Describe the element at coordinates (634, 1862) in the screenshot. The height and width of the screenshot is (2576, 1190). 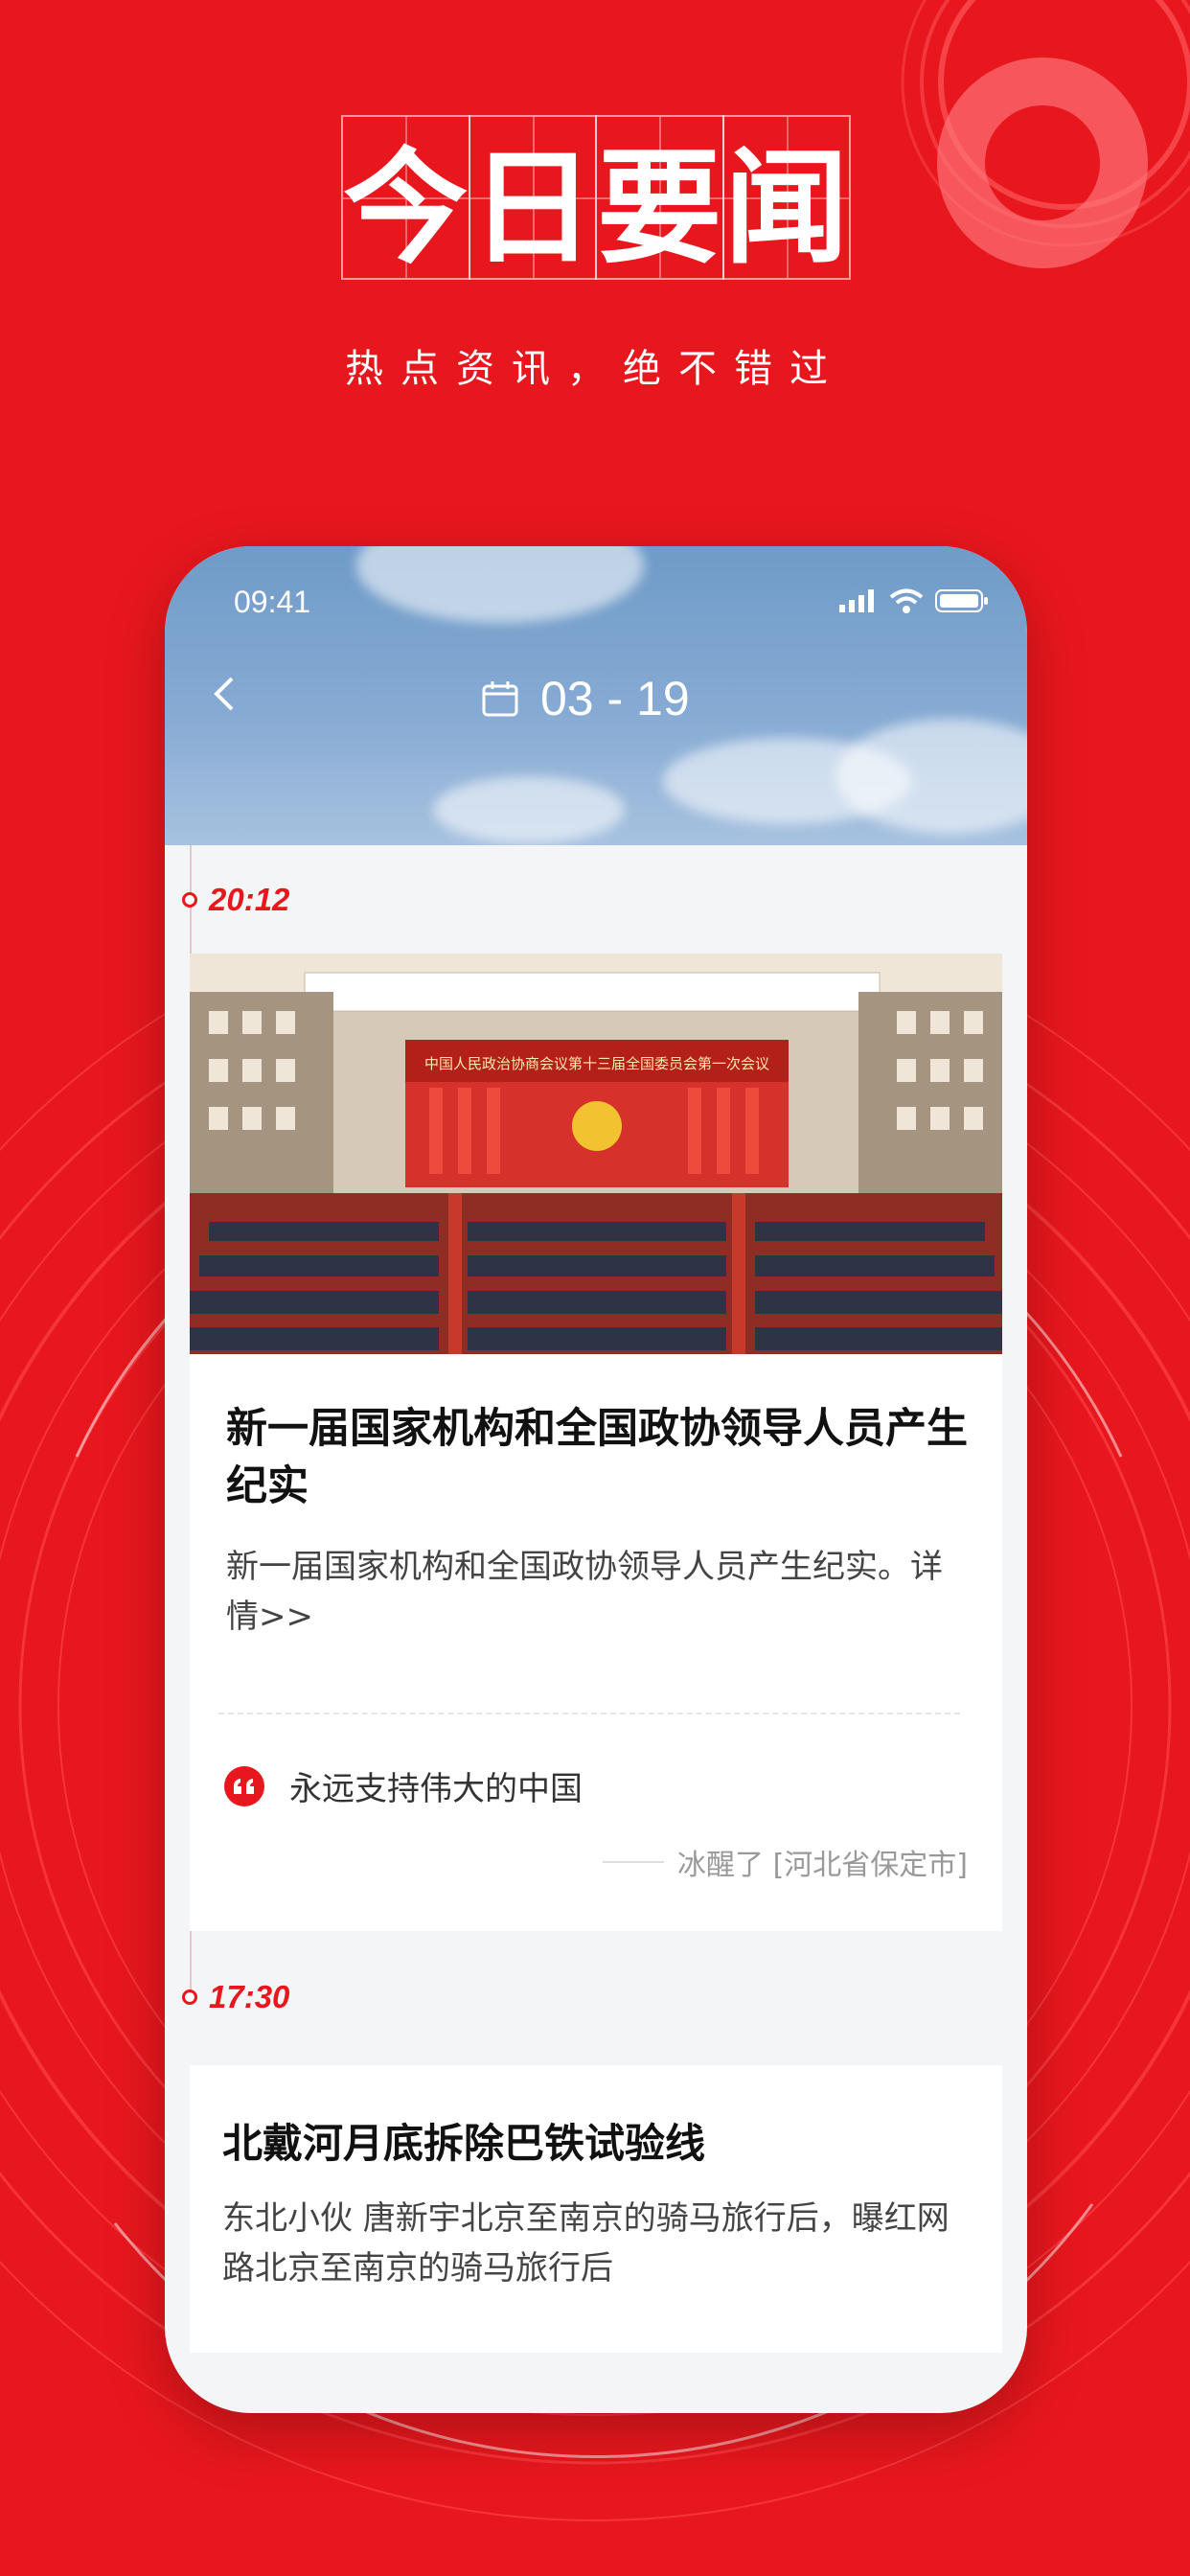
I see `author-dash` at that location.